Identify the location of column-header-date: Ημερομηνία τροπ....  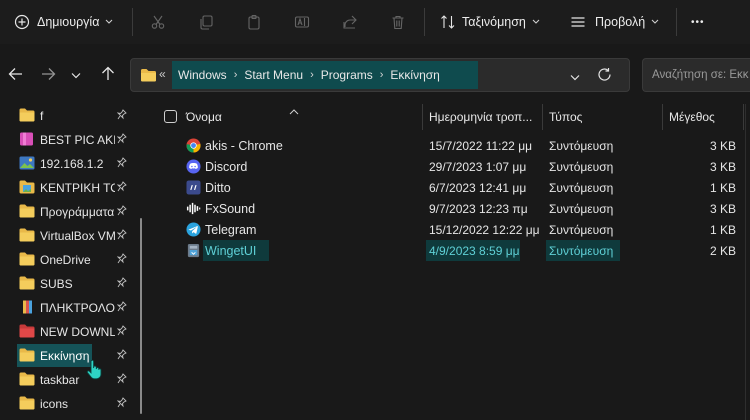
(480, 117).